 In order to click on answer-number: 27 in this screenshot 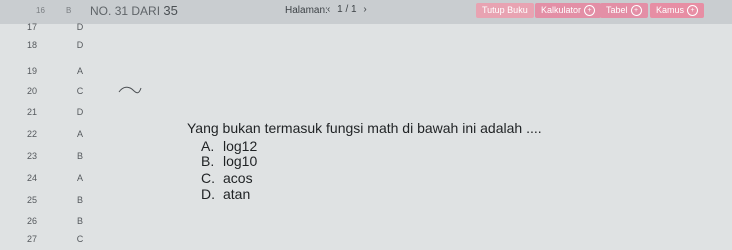, I will do `click(32, 239)`.